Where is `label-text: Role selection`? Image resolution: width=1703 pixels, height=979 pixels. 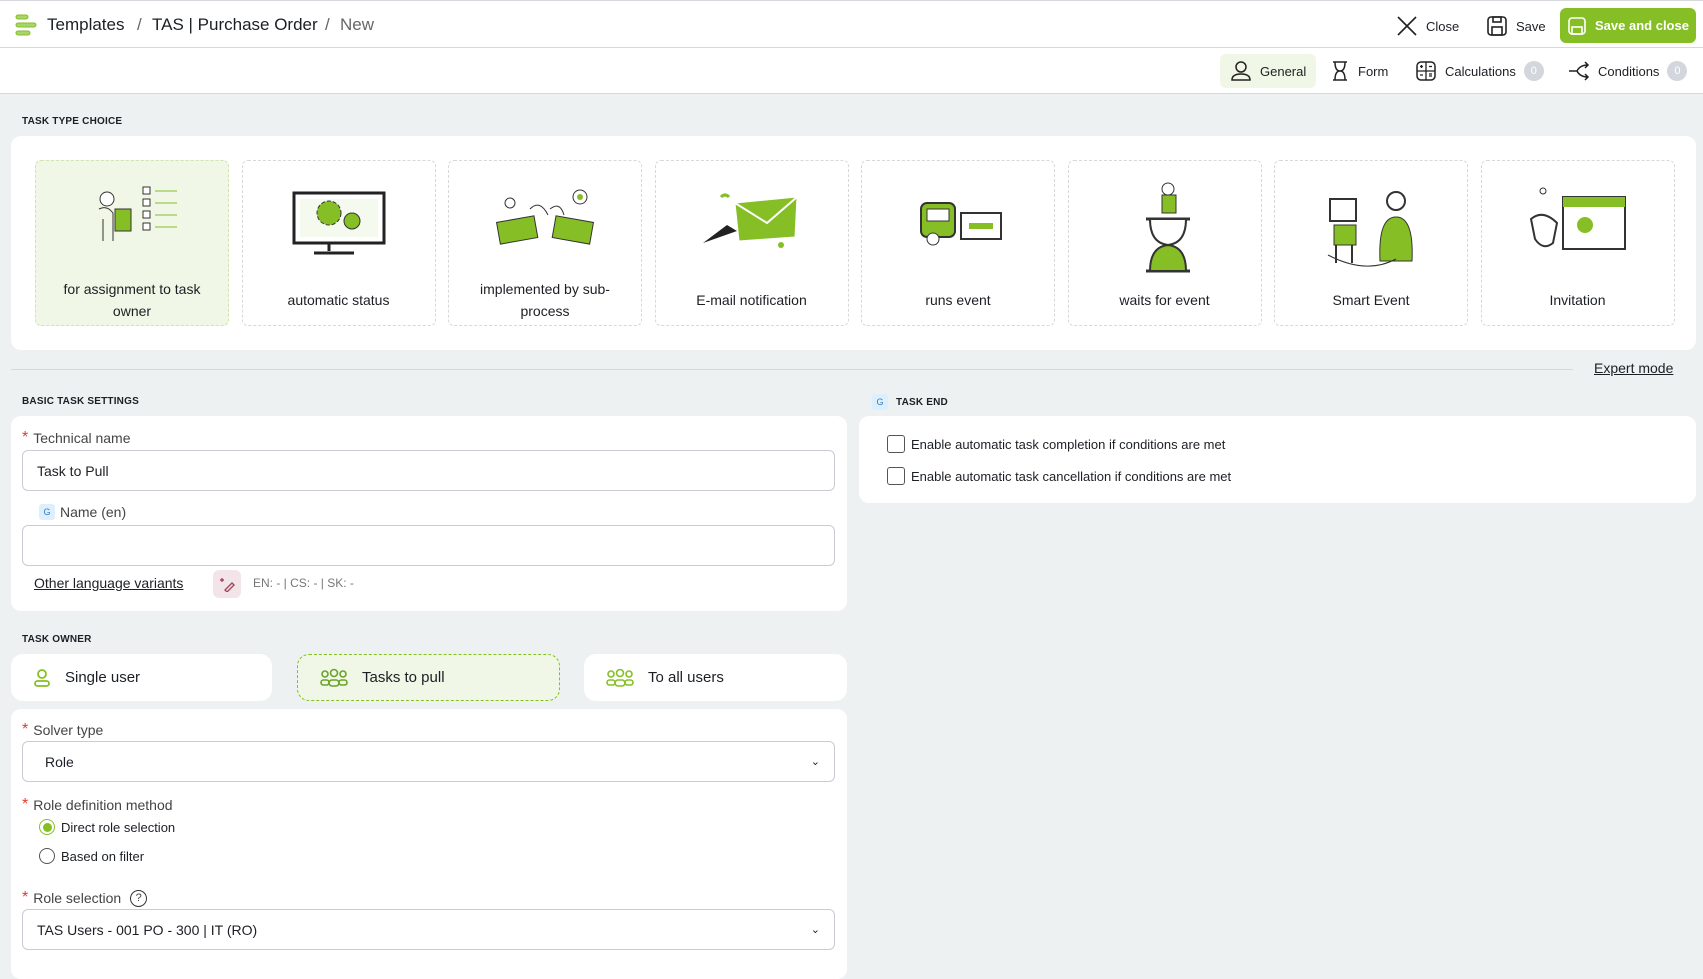 label-text: Role selection is located at coordinates (77, 898).